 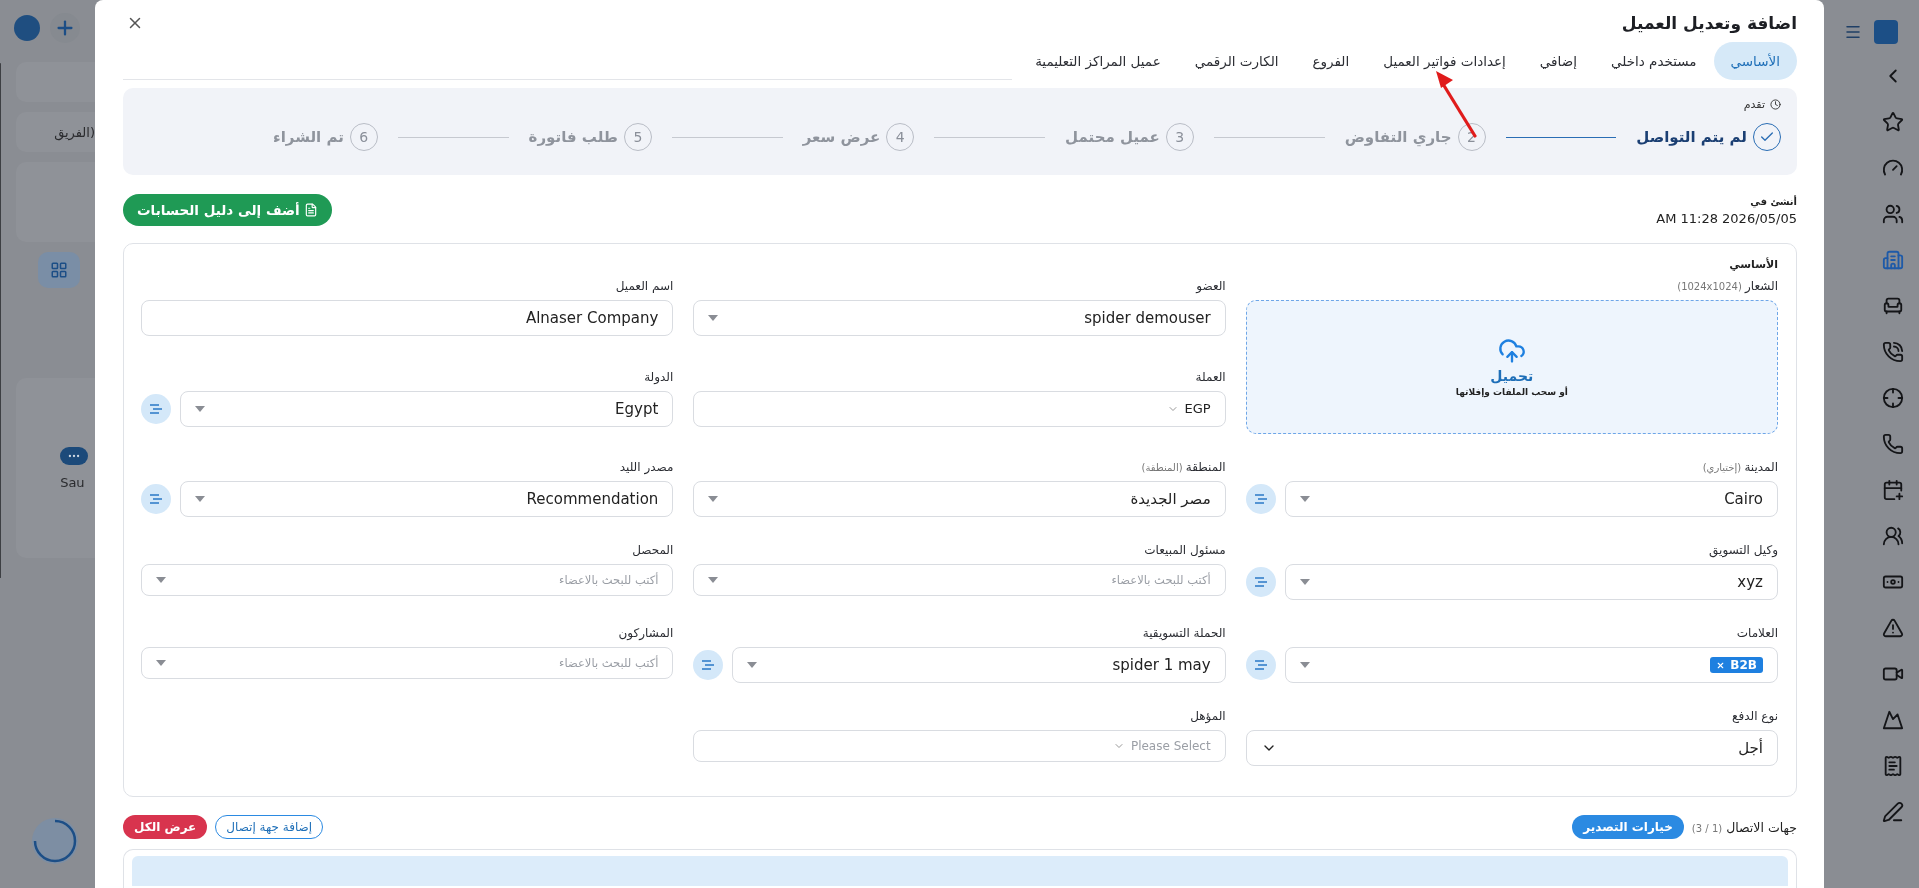 I want to click on card-text: Sau, so click(x=73, y=482).